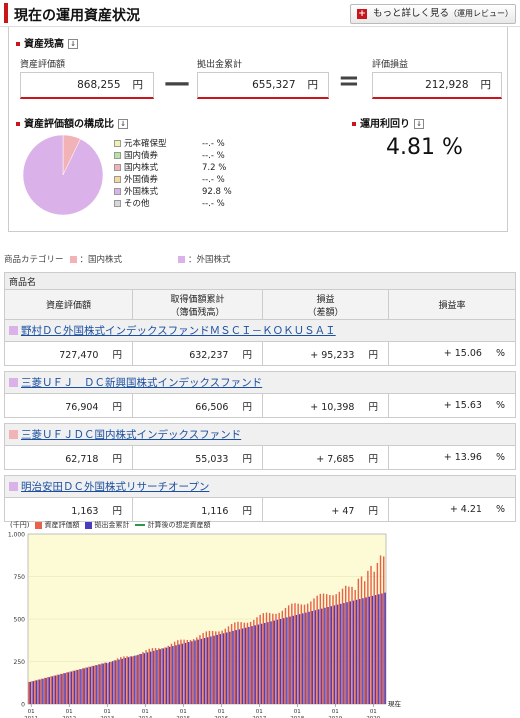  Describe the element at coordinates (197, 312) in the screenshot. I see `col-cost-sub: （簿価残高）` at that location.